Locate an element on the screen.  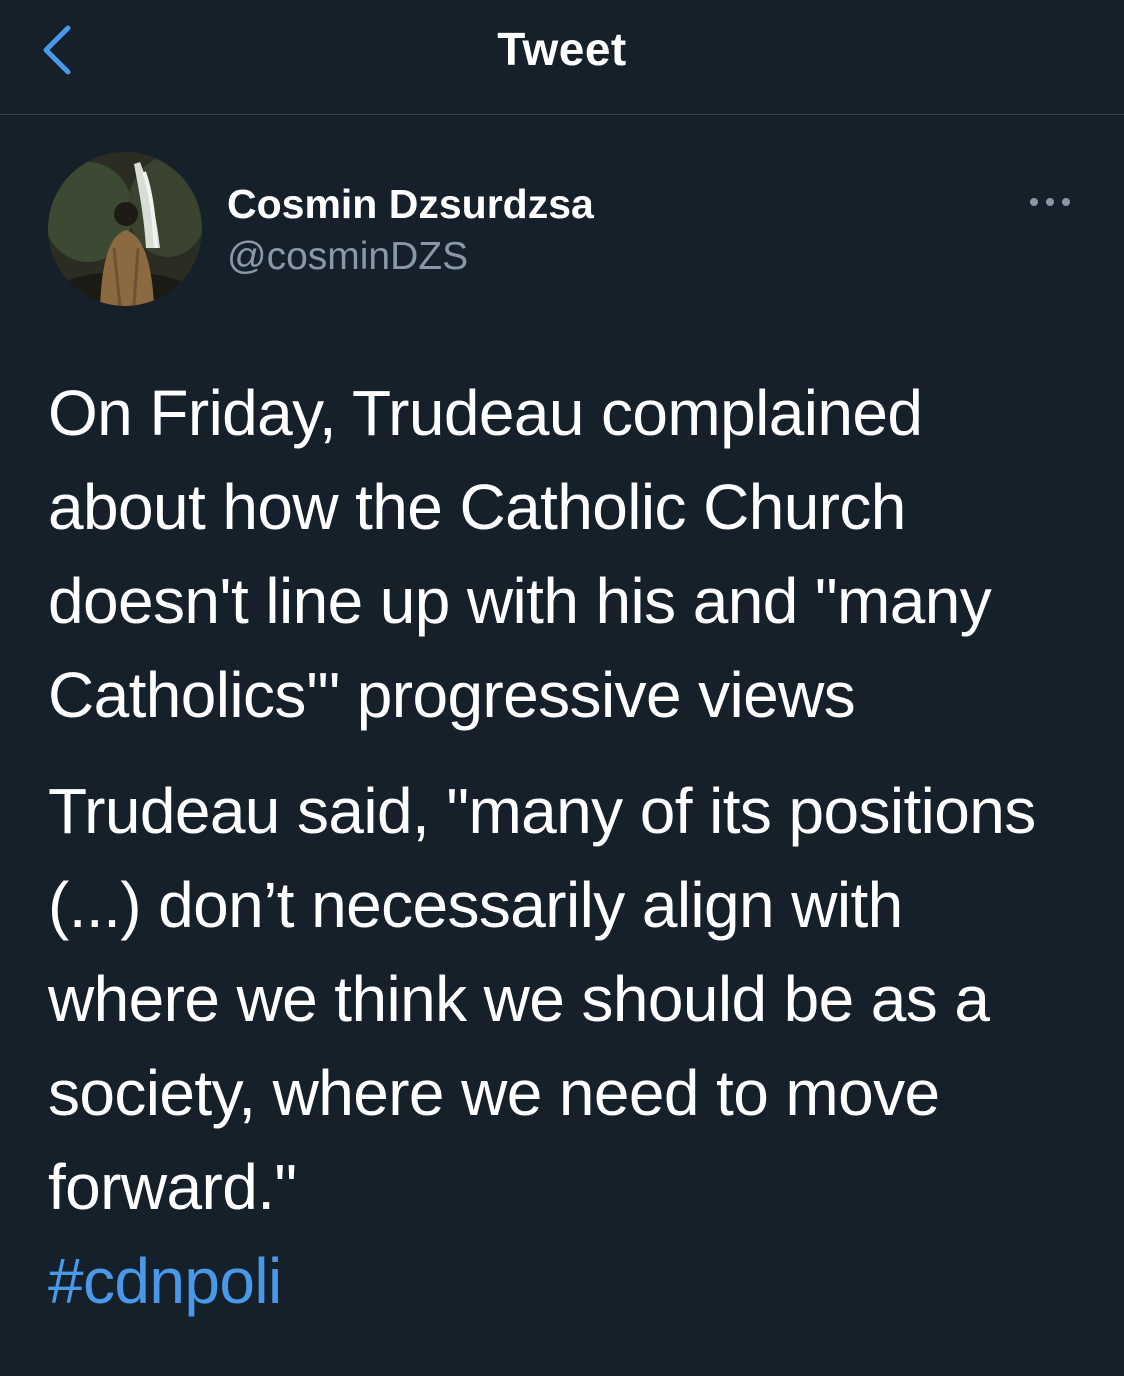
avatar-photo-icon is located at coordinates (125, 229).